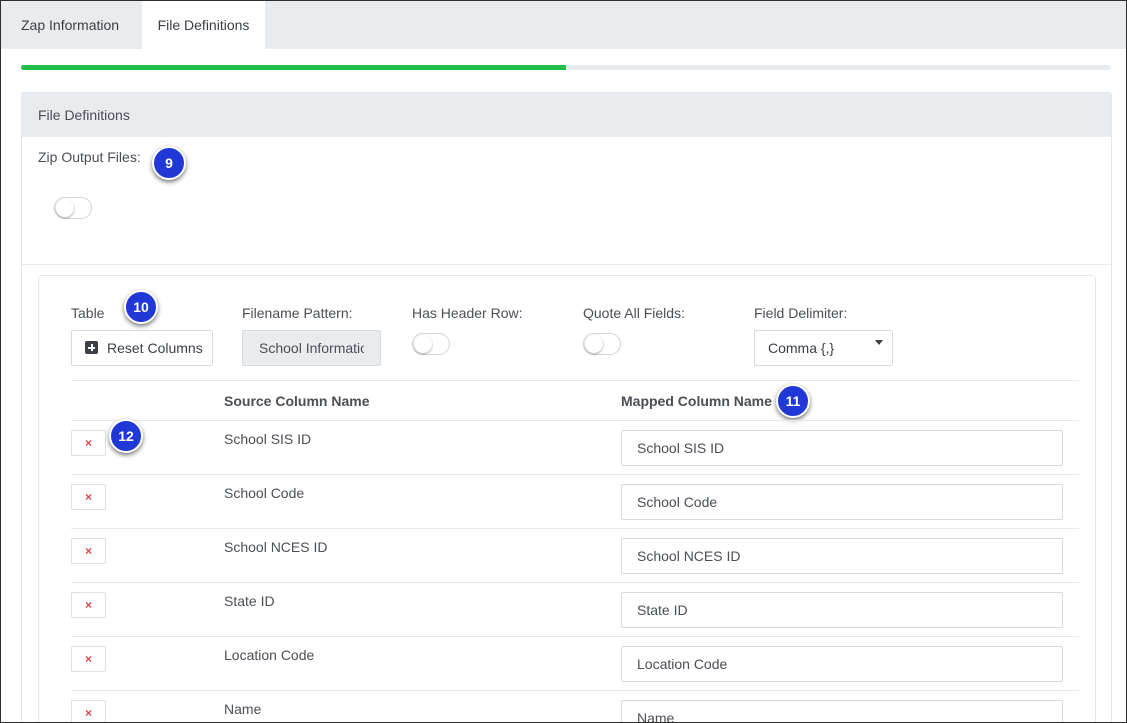  I want to click on zip-output-toggle, so click(73, 208).